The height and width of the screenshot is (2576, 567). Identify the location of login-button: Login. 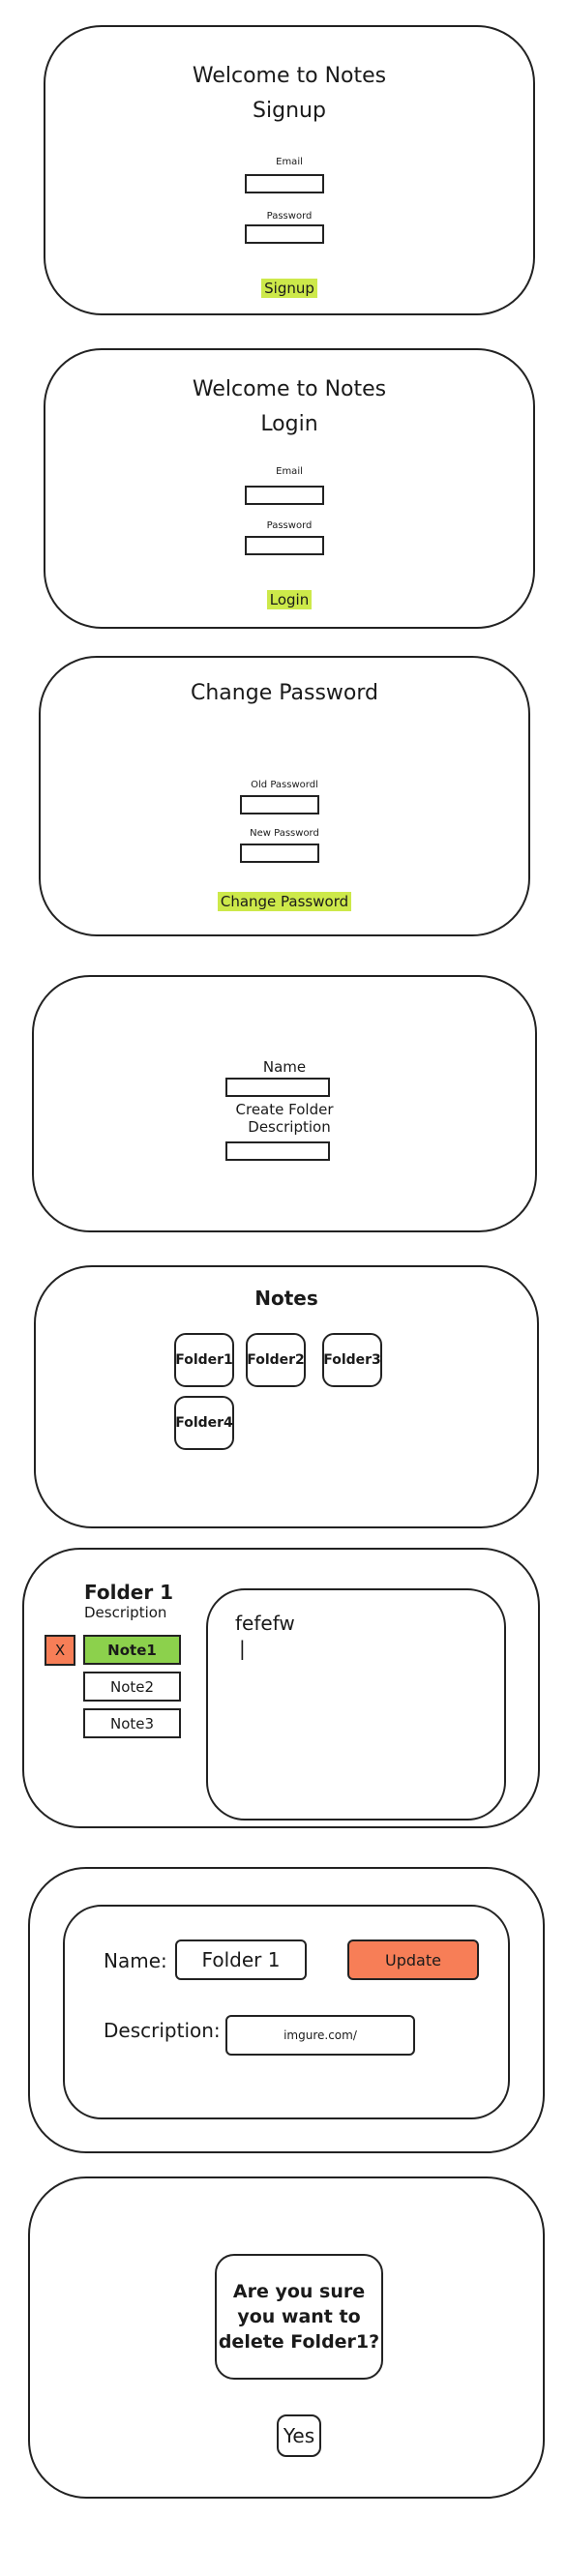
(289, 599).